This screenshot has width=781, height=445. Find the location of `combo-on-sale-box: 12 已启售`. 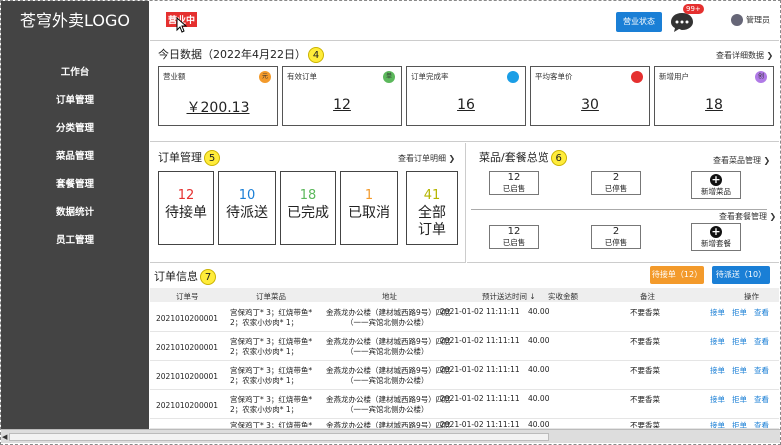

combo-on-sale-box: 12 已启售 is located at coordinates (514, 237).